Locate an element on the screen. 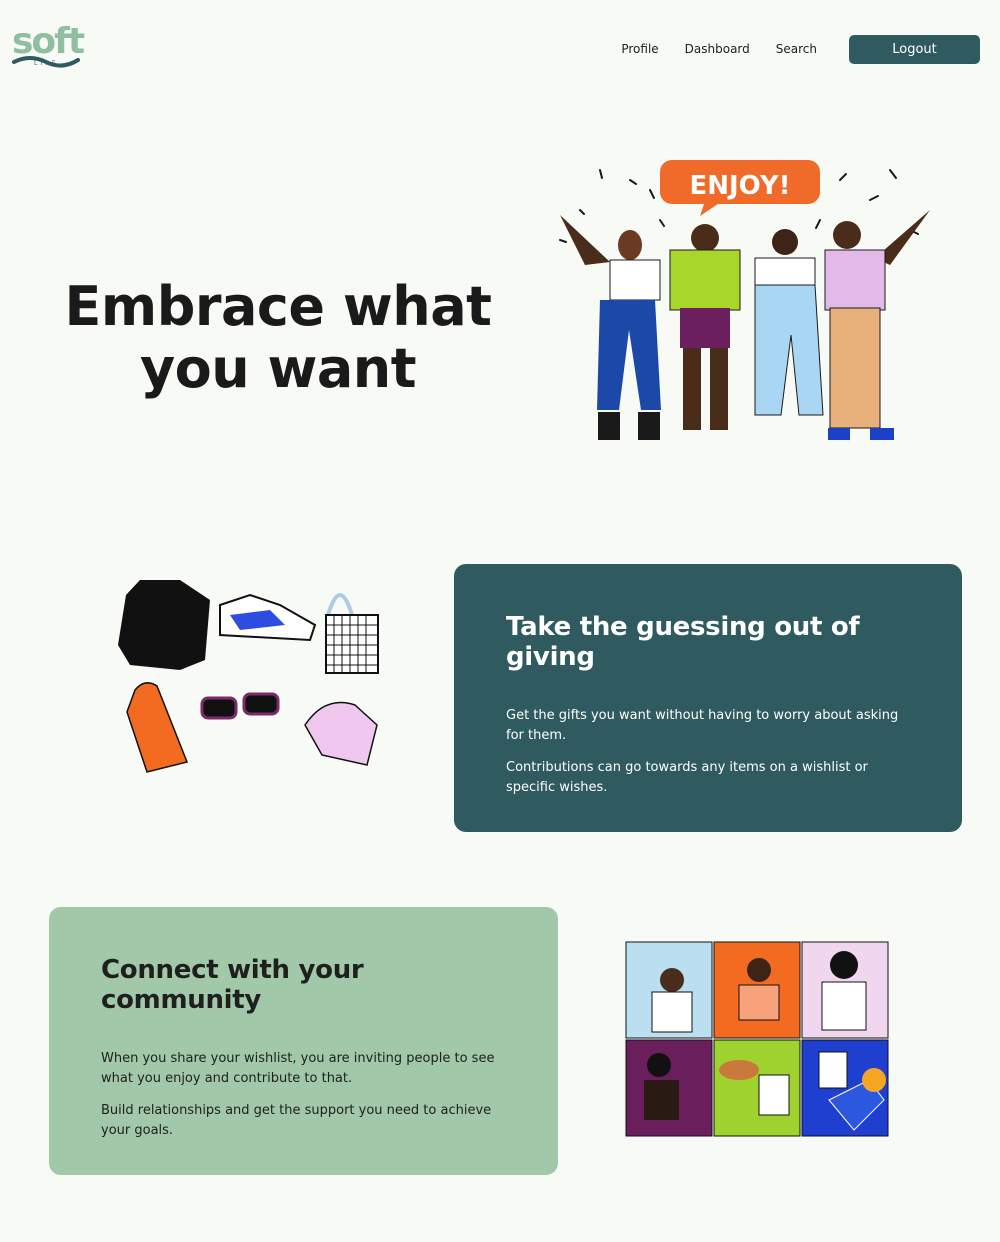 The height and width of the screenshot is (1242, 1000). hero-title-line2: you want is located at coordinates (278, 368).